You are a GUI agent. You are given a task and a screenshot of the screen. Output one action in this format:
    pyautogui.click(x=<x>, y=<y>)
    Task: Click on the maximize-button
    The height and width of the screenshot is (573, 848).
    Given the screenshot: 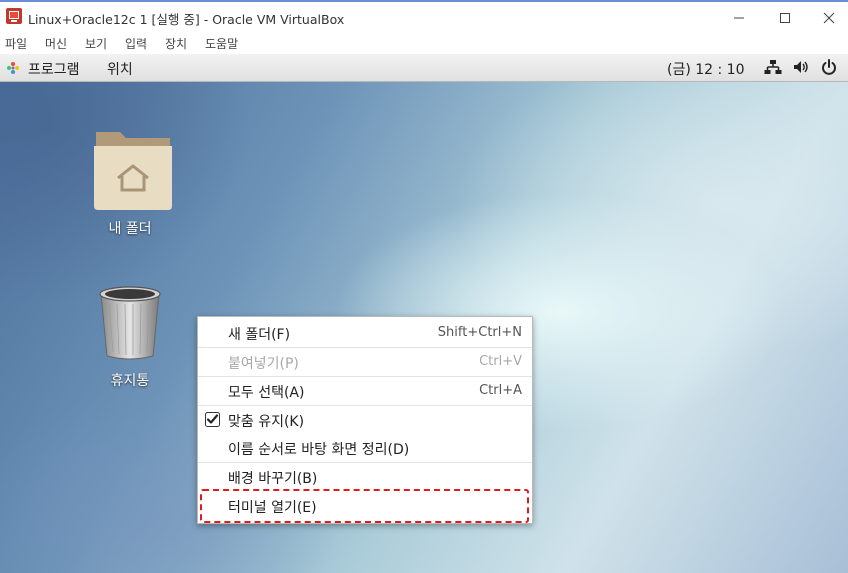 What is the action you would take?
    pyautogui.click(x=785, y=17)
    